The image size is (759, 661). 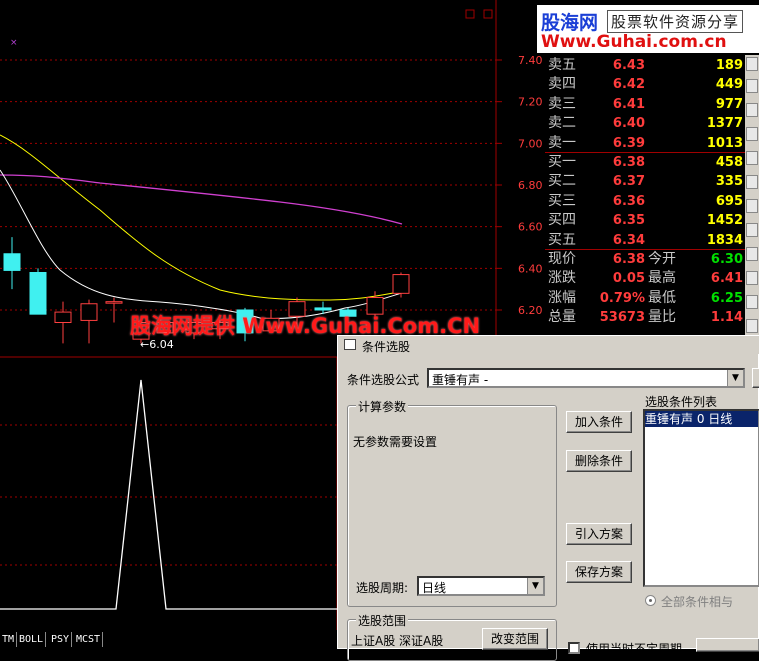 I want to click on bid-price: 6.35, so click(x=628, y=221).